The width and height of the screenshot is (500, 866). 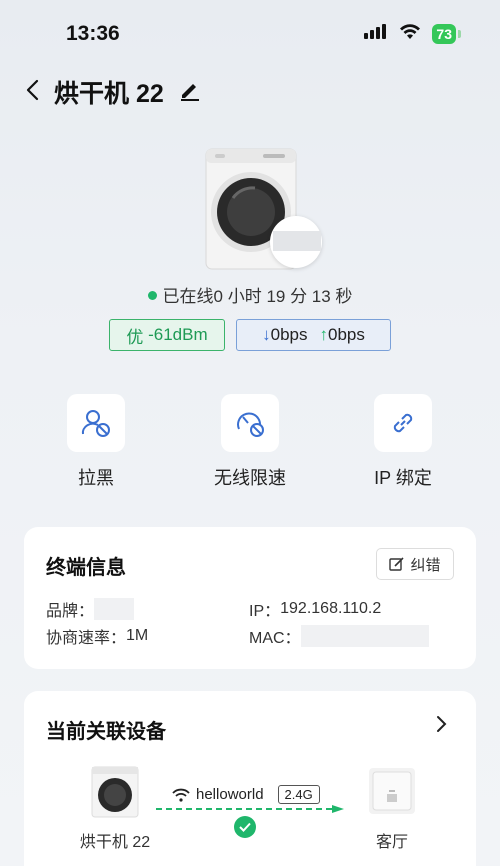 I want to click on rate-row: 协商速率： 1M, so click(x=97, y=636).